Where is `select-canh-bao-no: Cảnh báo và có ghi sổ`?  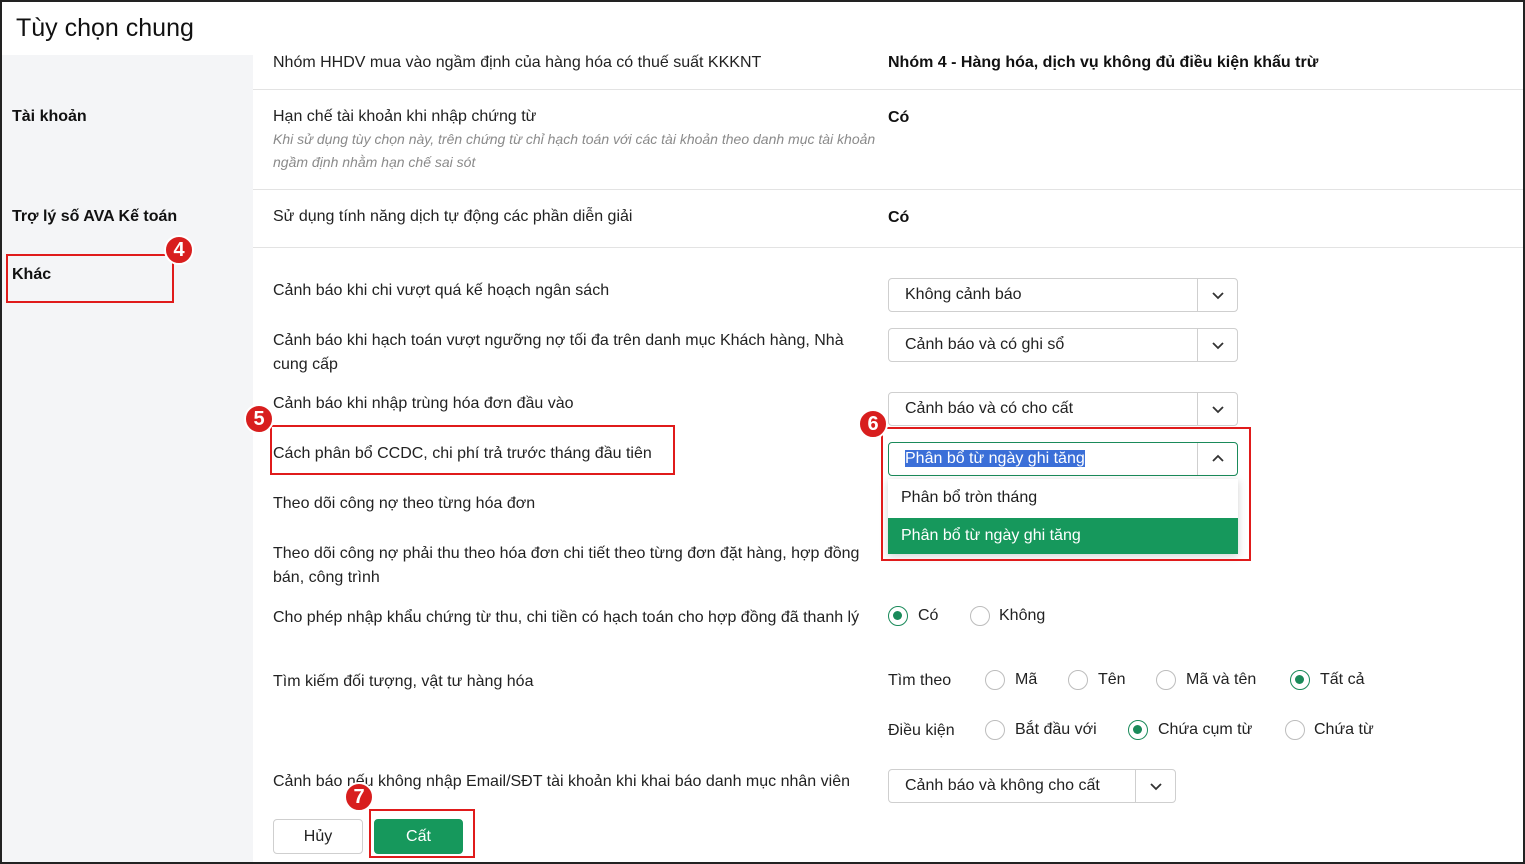 select-canh-bao-no: Cảnh báo và có ghi sổ is located at coordinates (1063, 345).